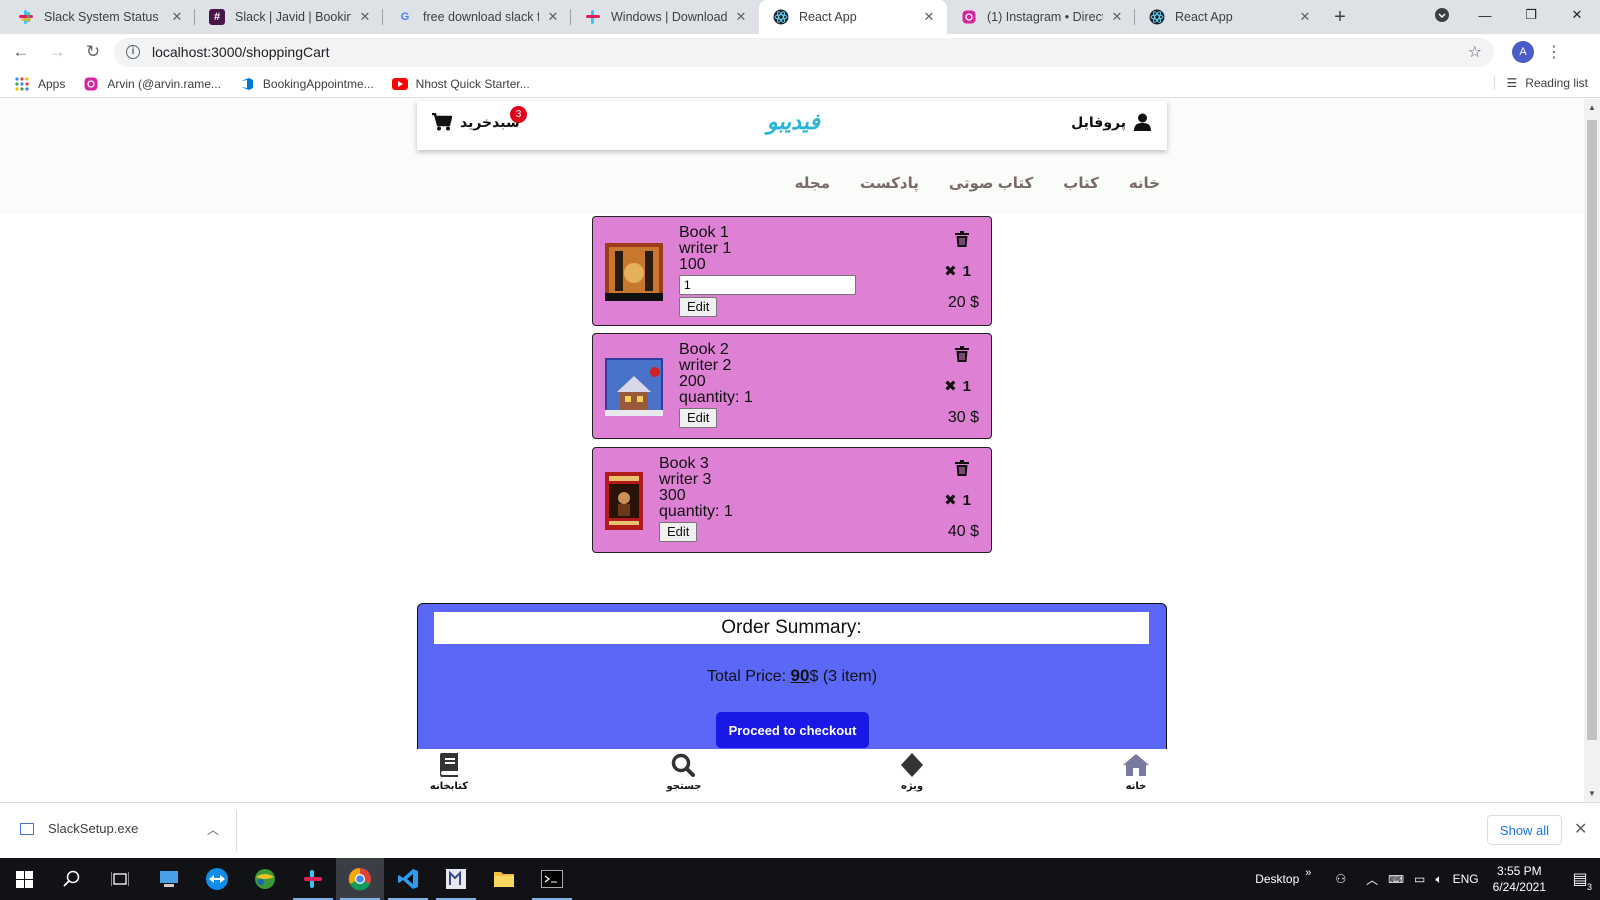 This screenshot has height=900, width=1600. I want to click on line-total: 20 $, so click(963, 302).